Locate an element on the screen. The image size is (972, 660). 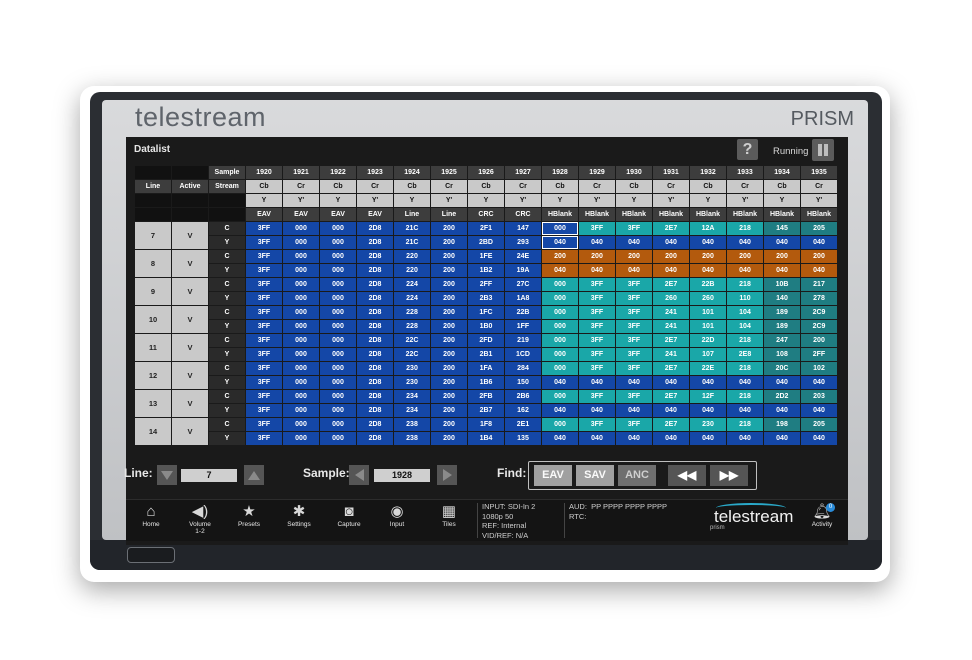
data-cell: 2E8 is located at coordinates (745, 354).